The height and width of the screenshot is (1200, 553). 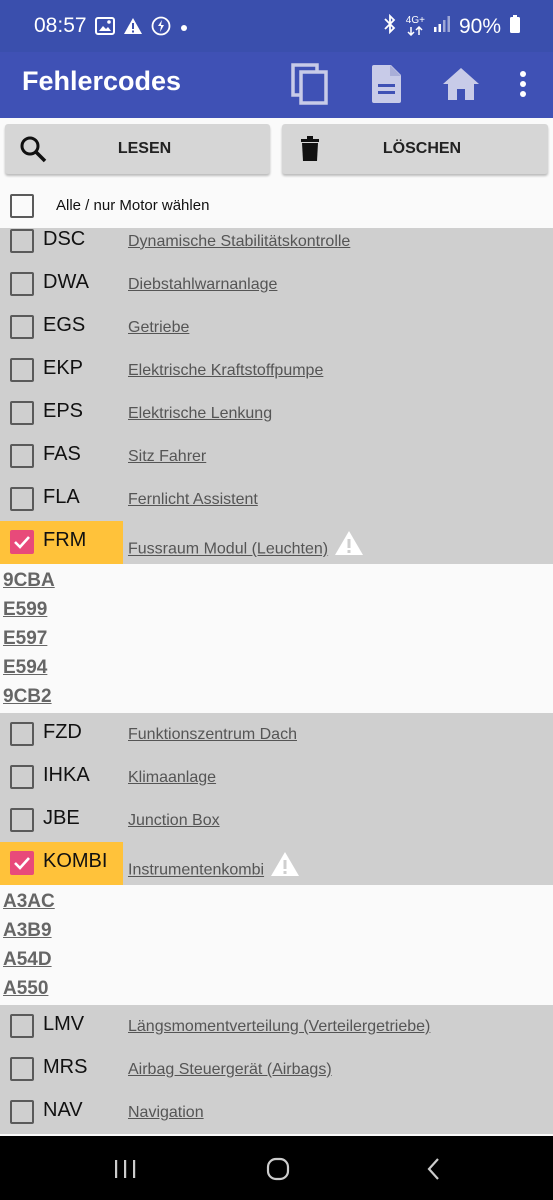 What do you see at coordinates (278, 580) in the screenshot?
I see `error-code-link: 9CBA` at bounding box center [278, 580].